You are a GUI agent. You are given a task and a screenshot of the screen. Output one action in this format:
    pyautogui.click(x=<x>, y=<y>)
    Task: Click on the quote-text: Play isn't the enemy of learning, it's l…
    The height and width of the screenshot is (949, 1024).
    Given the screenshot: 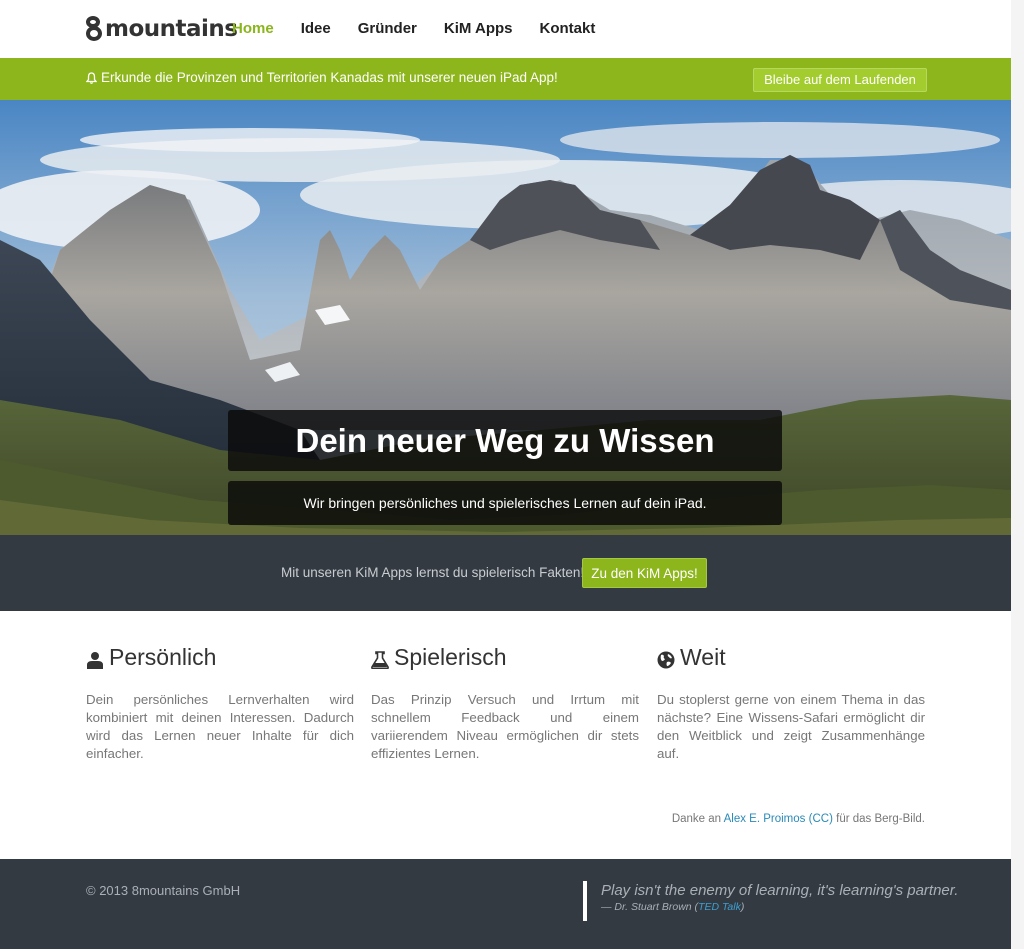 What is the action you would take?
    pyautogui.click(x=780, y=890)
    